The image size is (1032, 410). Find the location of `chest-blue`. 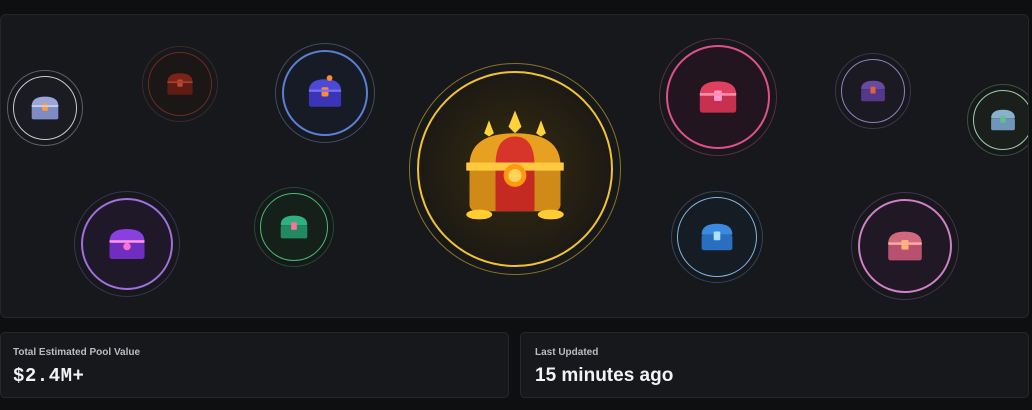

chest-blue is located at coordinates (325, 93).